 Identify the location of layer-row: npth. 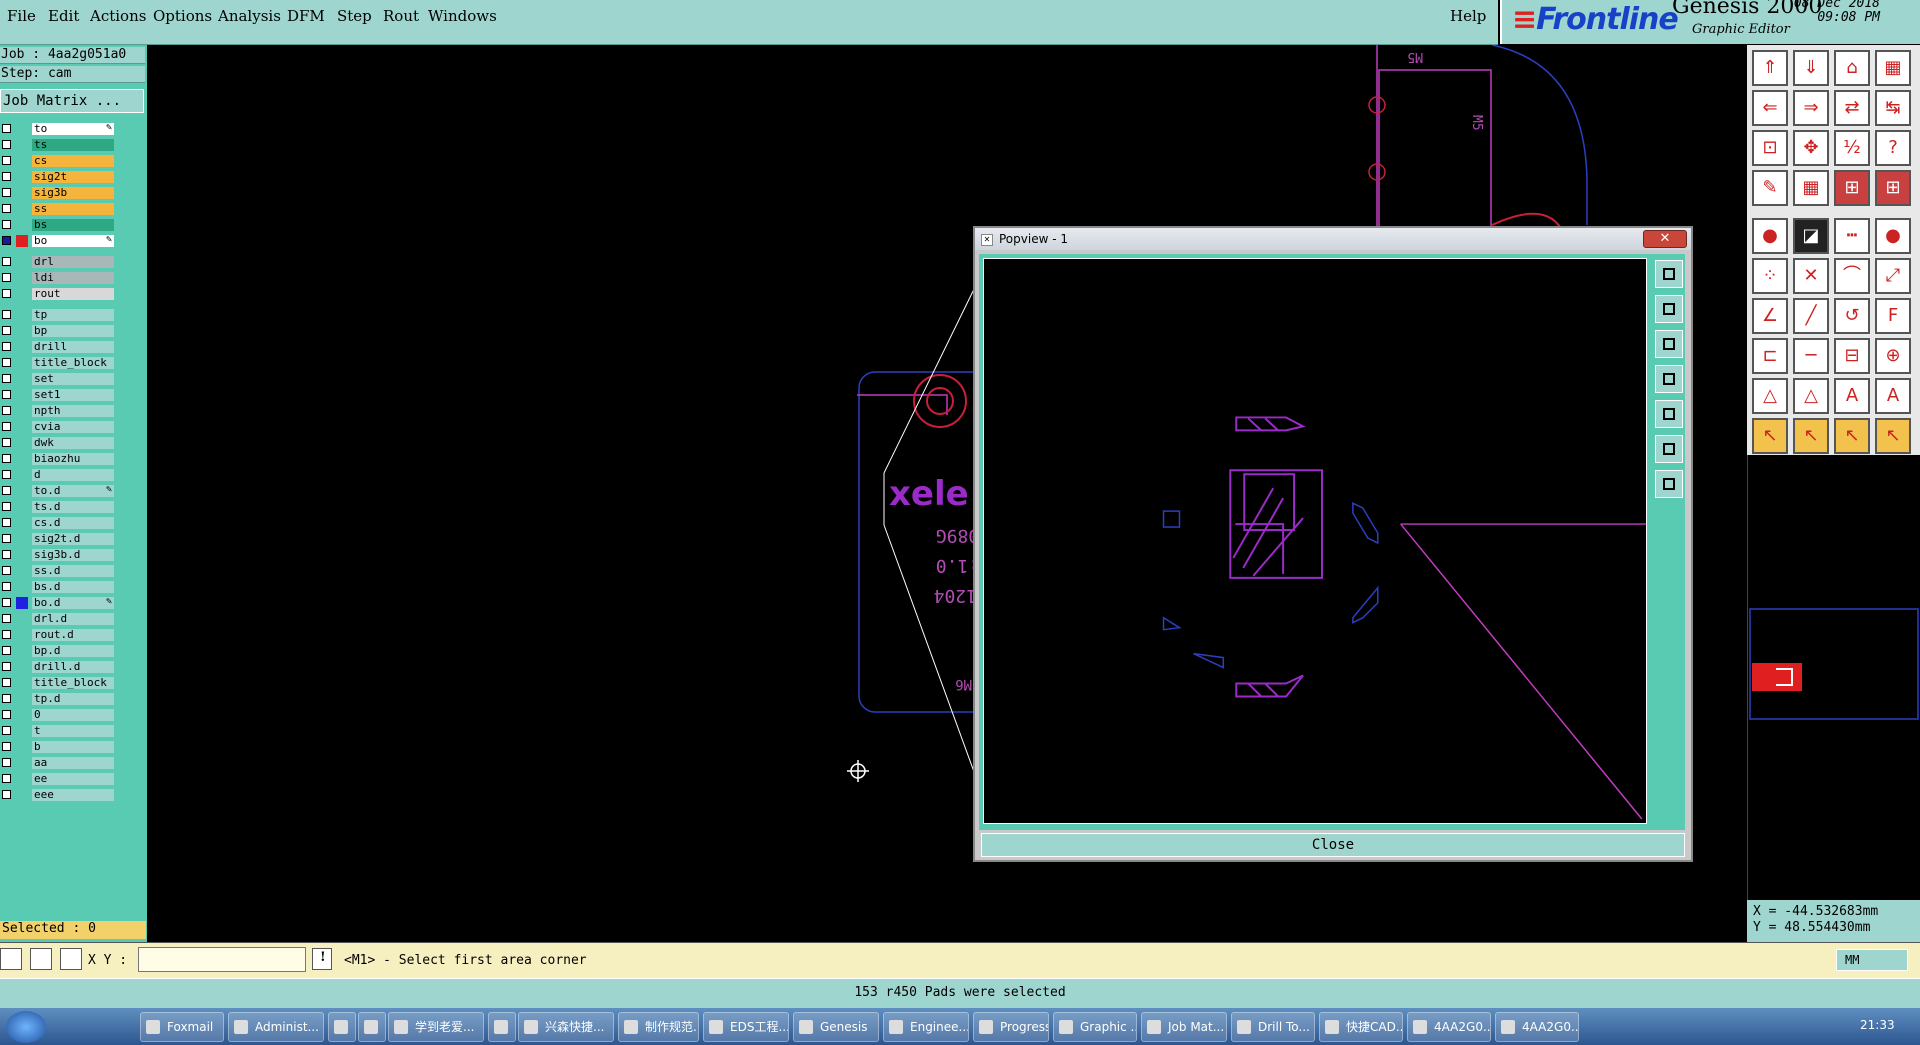
(58, 411).